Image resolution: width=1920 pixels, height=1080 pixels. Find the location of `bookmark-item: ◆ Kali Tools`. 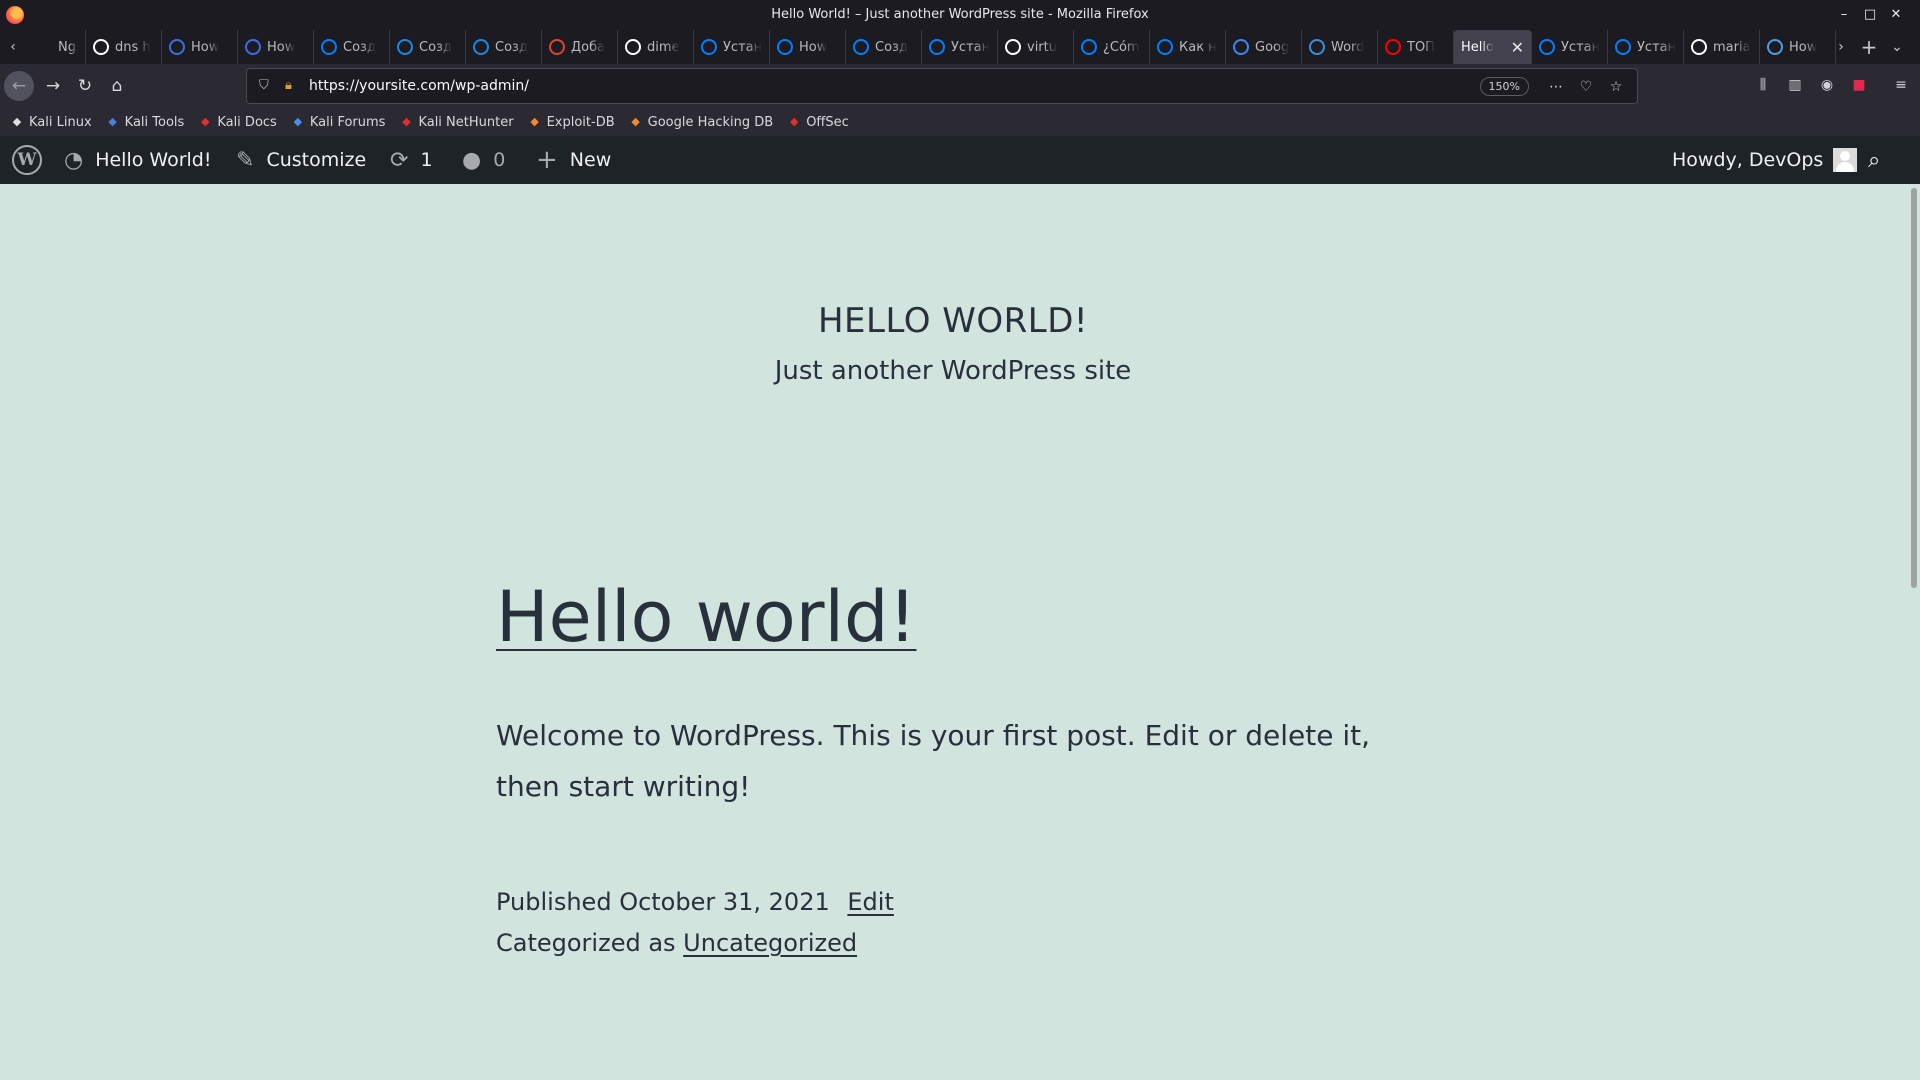

bookmark-item: ◆ Kali Tools is located at coordinates (145, 122).